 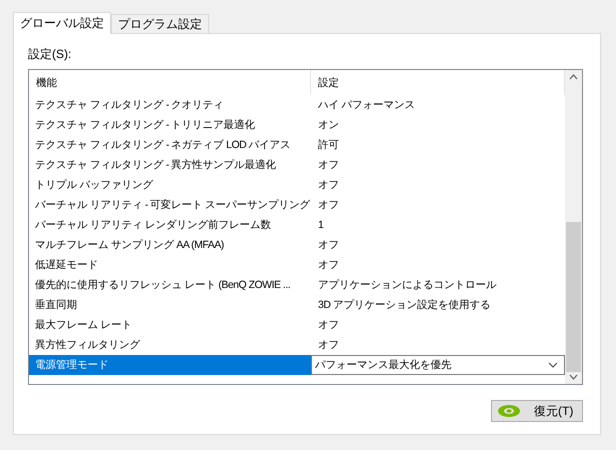 I want to click on feature-cell: バーチャル リアリティ レンダリング前フレーム数, so click(x=170, y=225).